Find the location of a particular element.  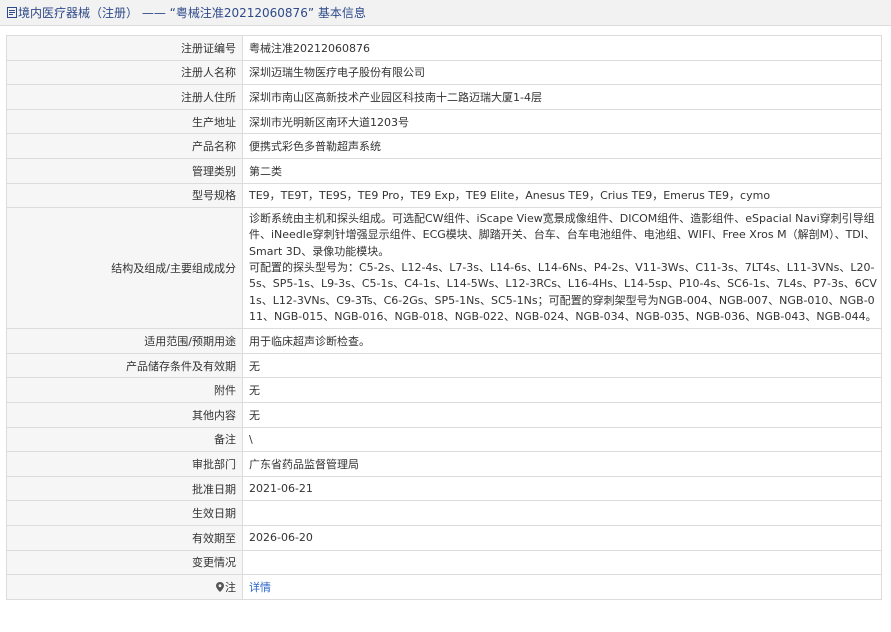

note-label: 注 is located at coordinates (230, 587).